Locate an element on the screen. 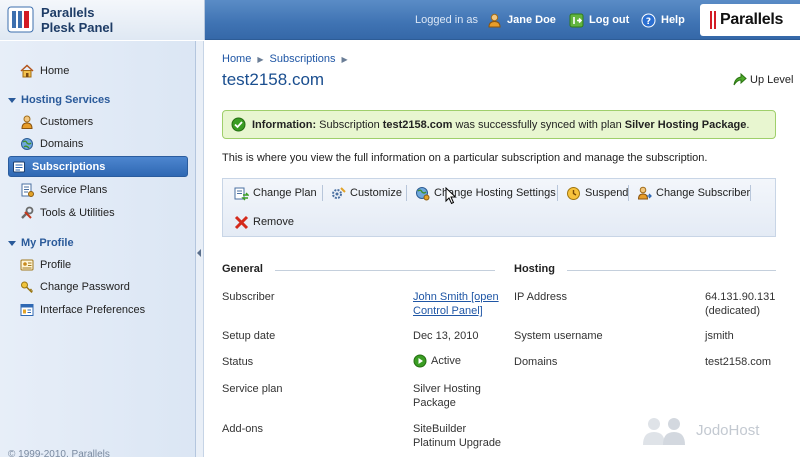 This screenshot has height=457, width=800. info-label: Information: is located at coordinates (284, 124).